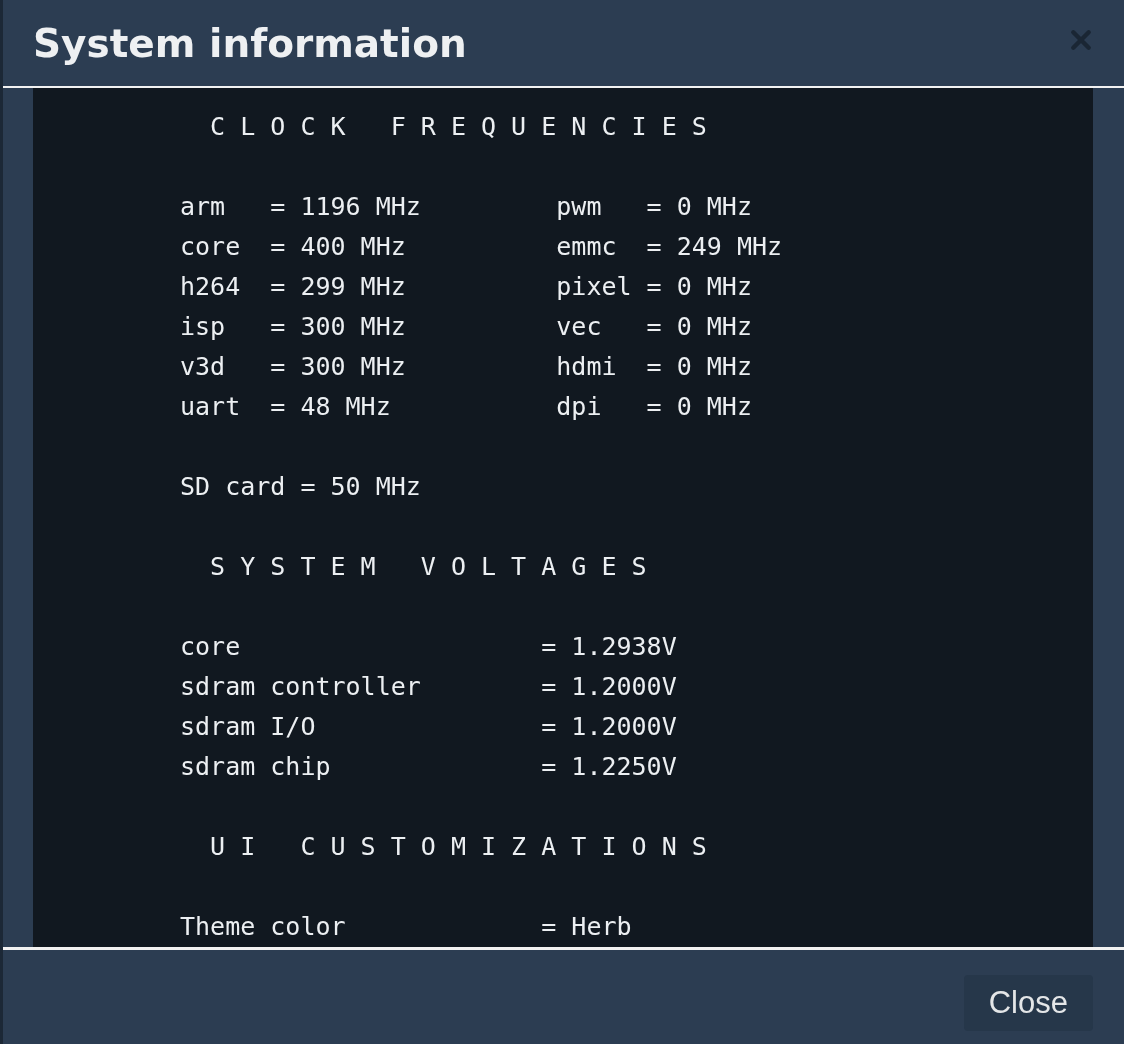  What do you see at coordinates (428, 647) in the screenshot?
I see `console-line: core = 1.2938V` at bounding box center [428, 647].